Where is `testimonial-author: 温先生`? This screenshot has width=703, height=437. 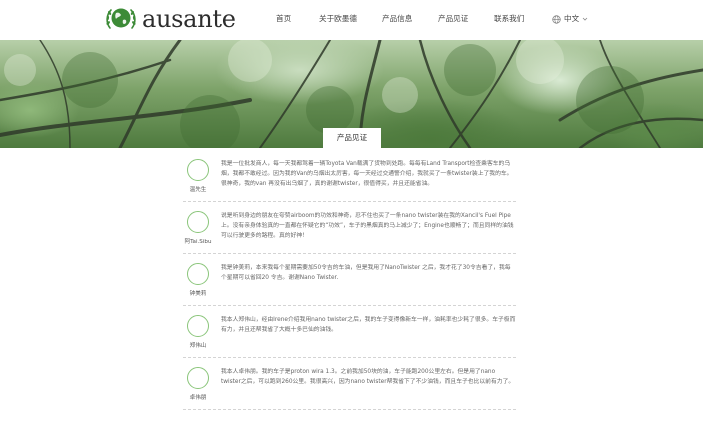 testimonial-author: 温先生 is located at coordinates (198, 190).